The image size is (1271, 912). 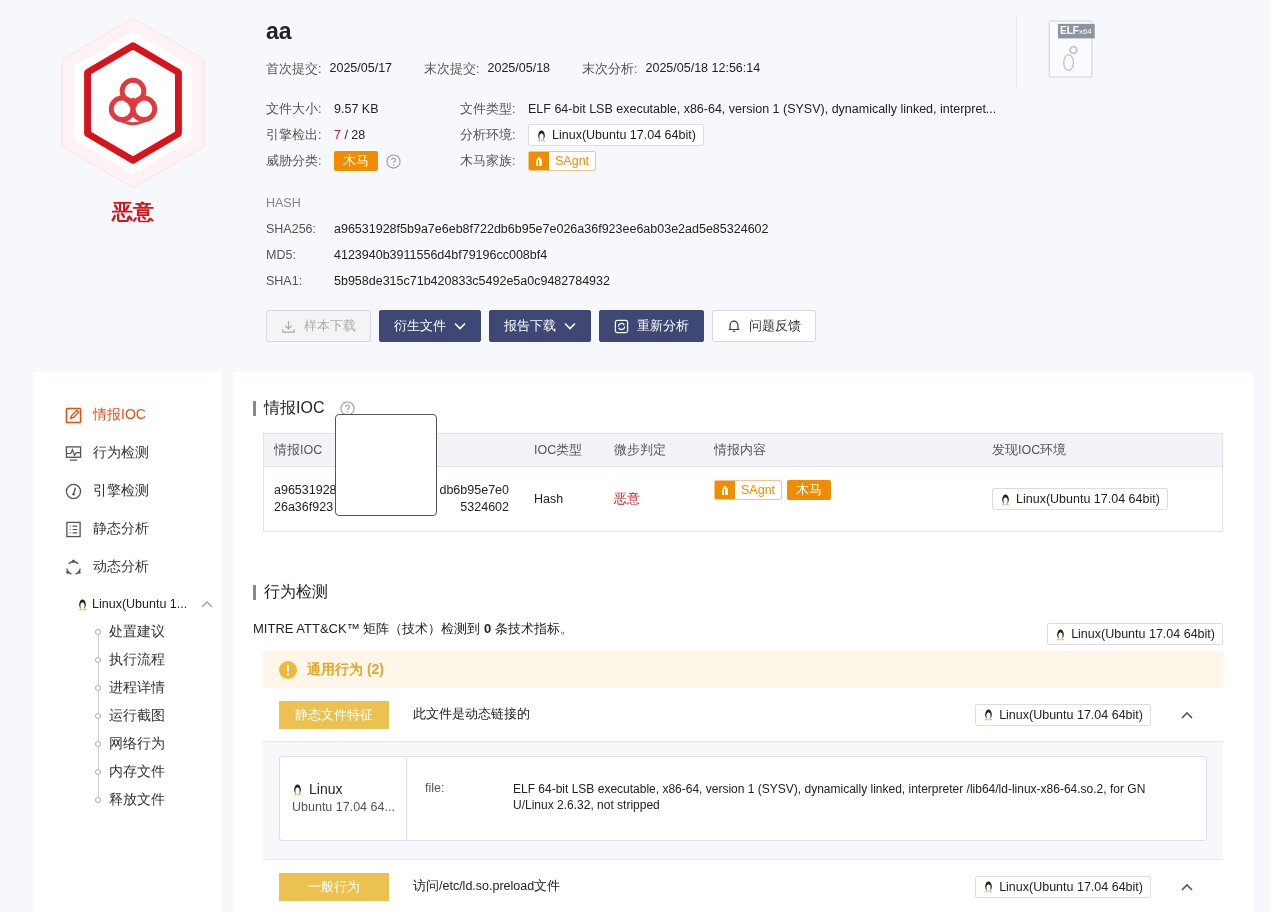 I want to click on column-header: 发现IOC环境, so click(x=1029, y=450).